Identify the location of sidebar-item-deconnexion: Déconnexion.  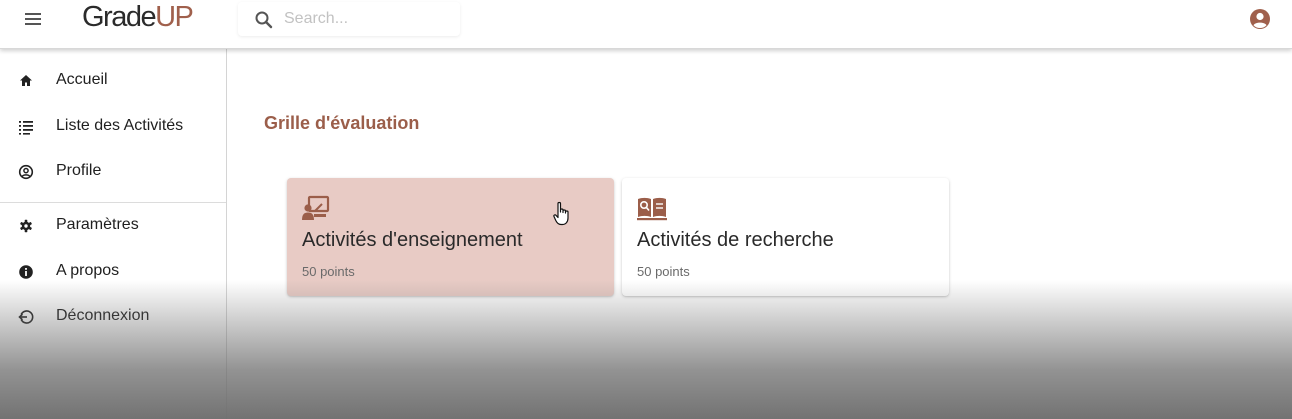
(113, 316).